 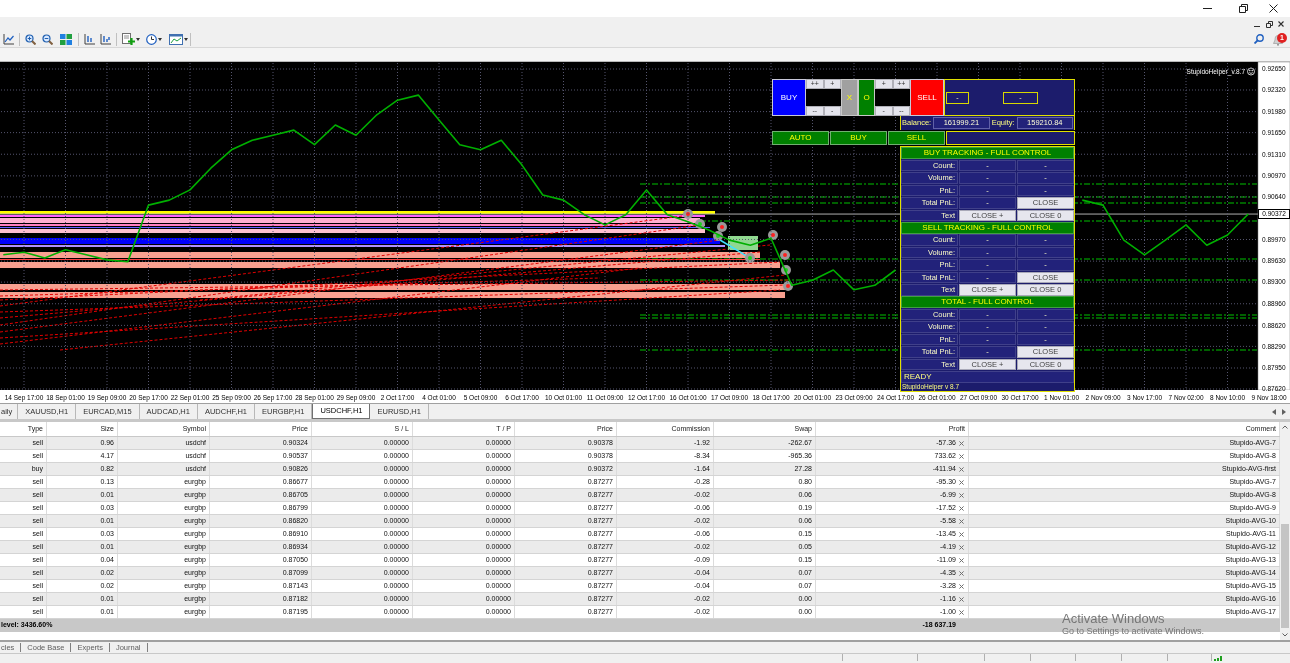 I want to click on zoom-in-icon, so click(x=30, y=39).